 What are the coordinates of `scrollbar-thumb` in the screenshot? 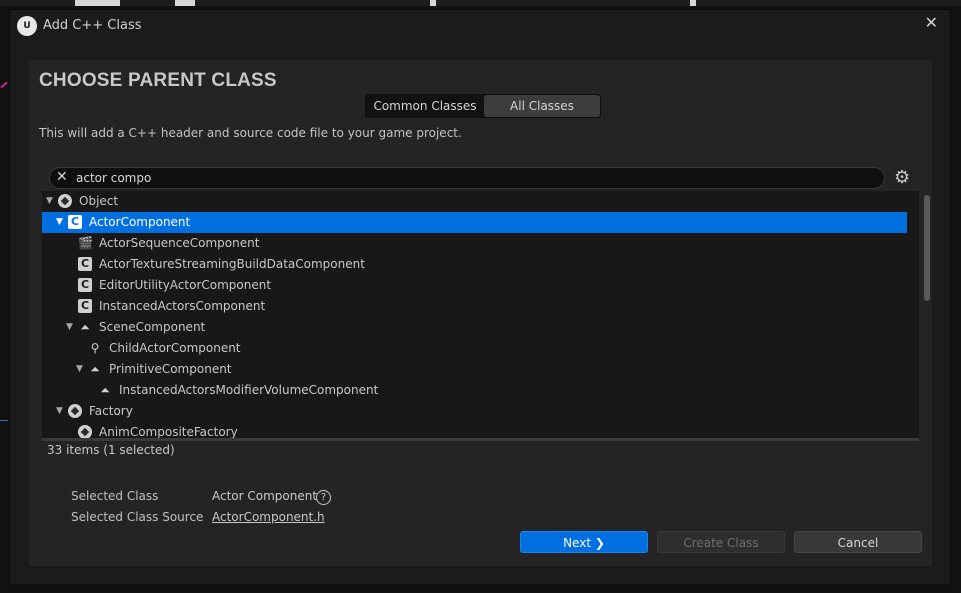 It's located at (927, 248).